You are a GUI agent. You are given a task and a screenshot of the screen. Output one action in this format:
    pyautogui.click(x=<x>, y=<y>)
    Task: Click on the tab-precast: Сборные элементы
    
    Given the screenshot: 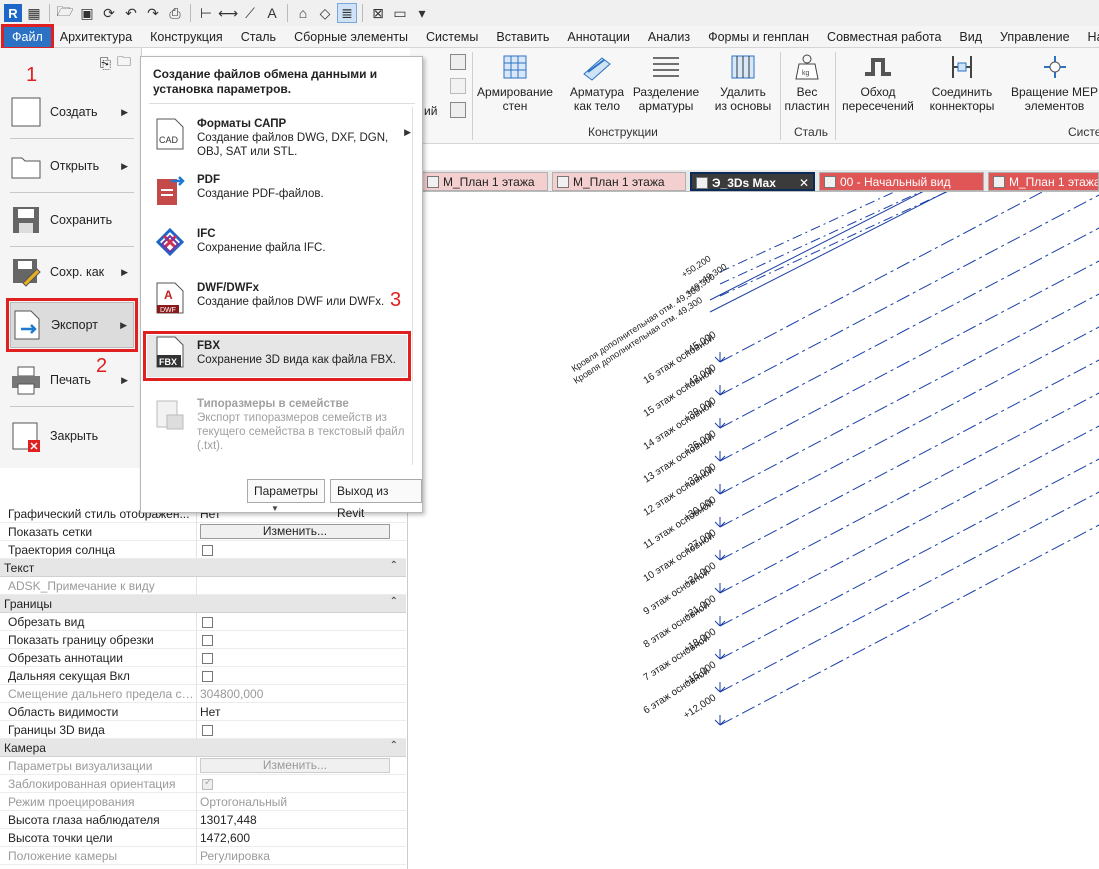 What is the action you would take?
    pyautogui.click(x=351, y=37)
    